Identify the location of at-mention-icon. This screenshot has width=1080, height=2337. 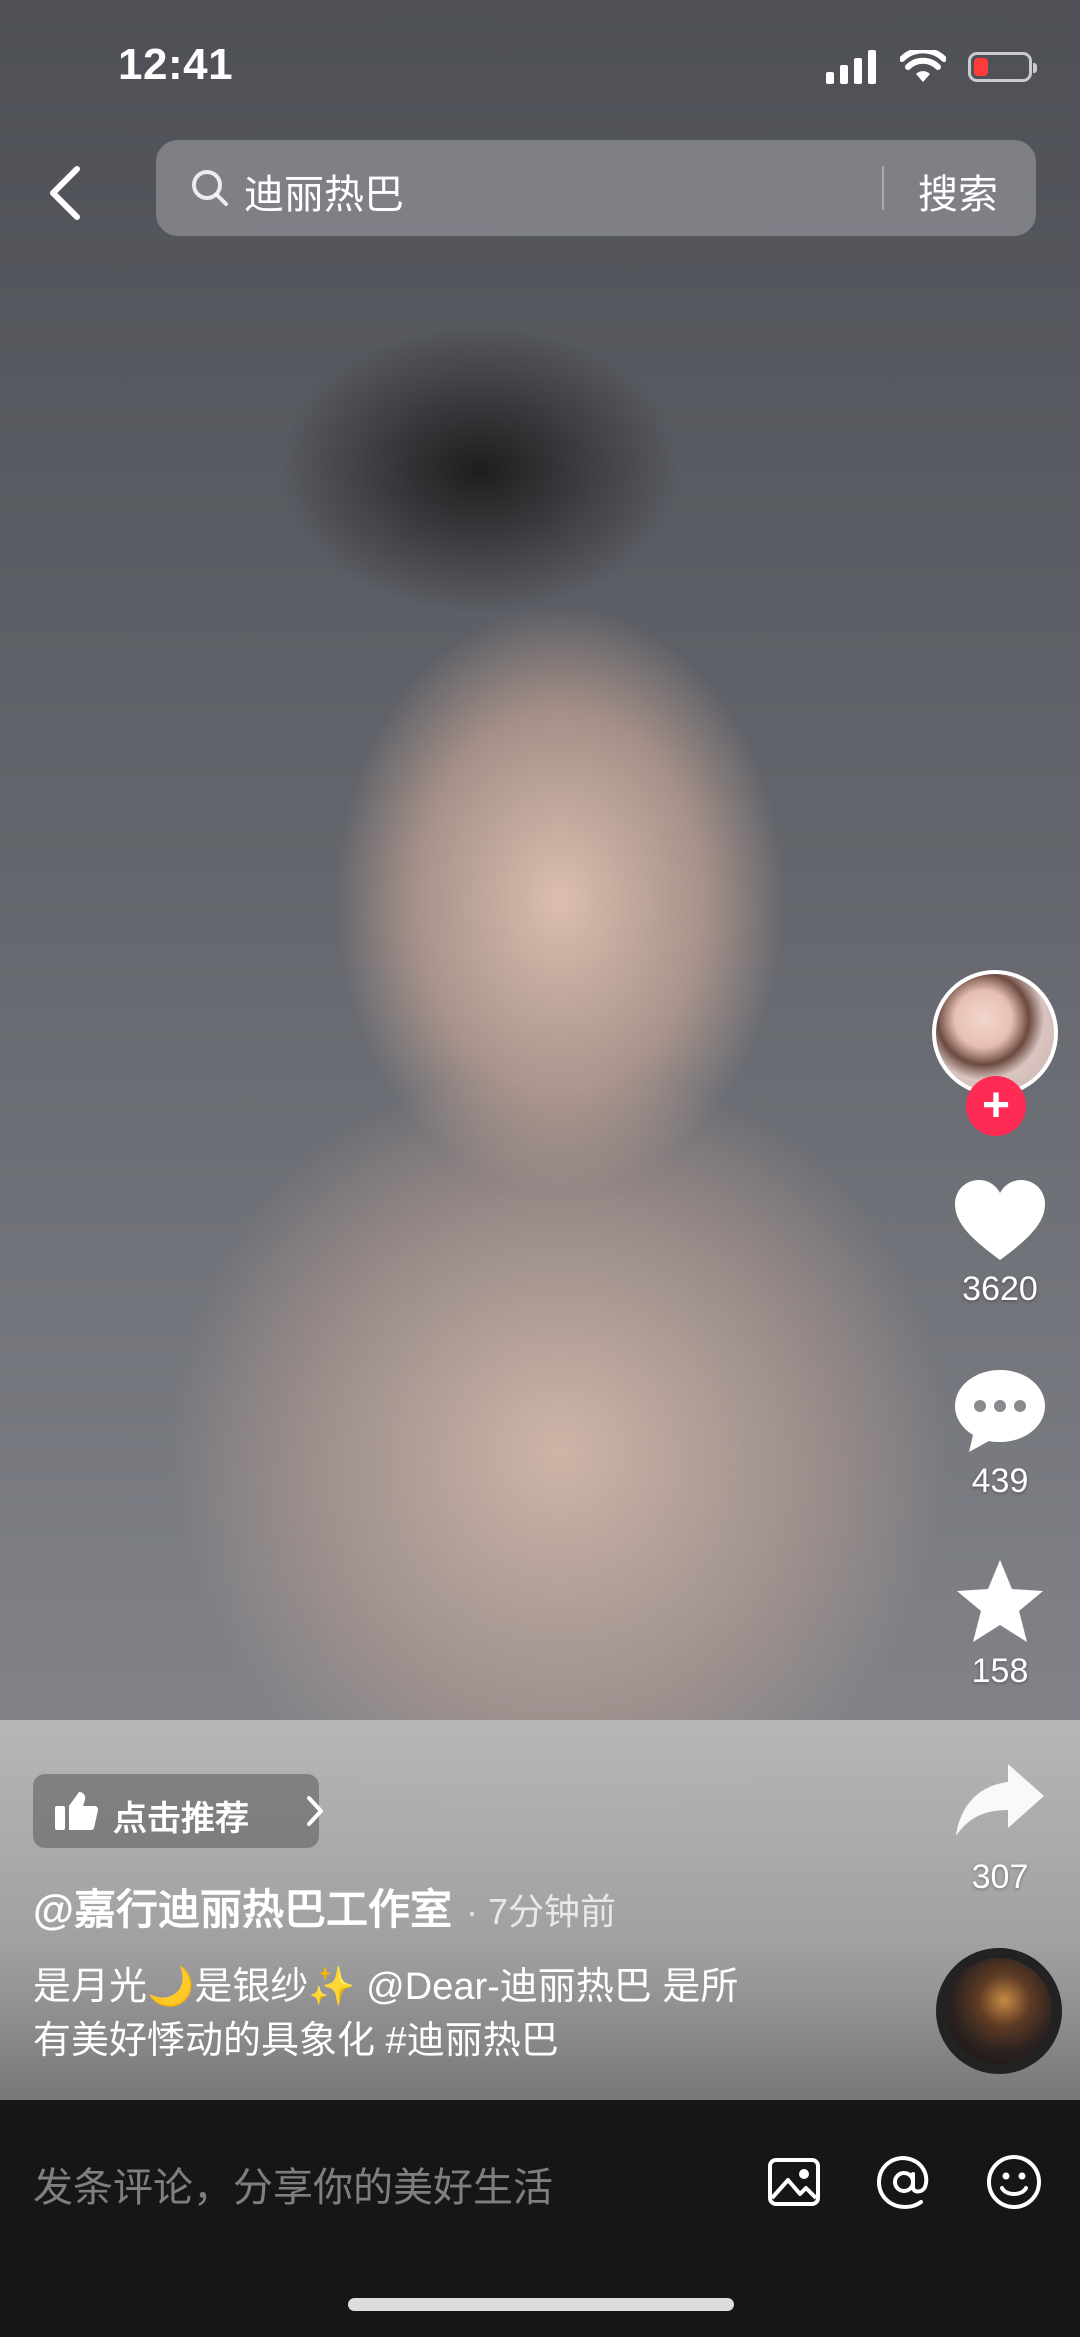
(904, 2182).